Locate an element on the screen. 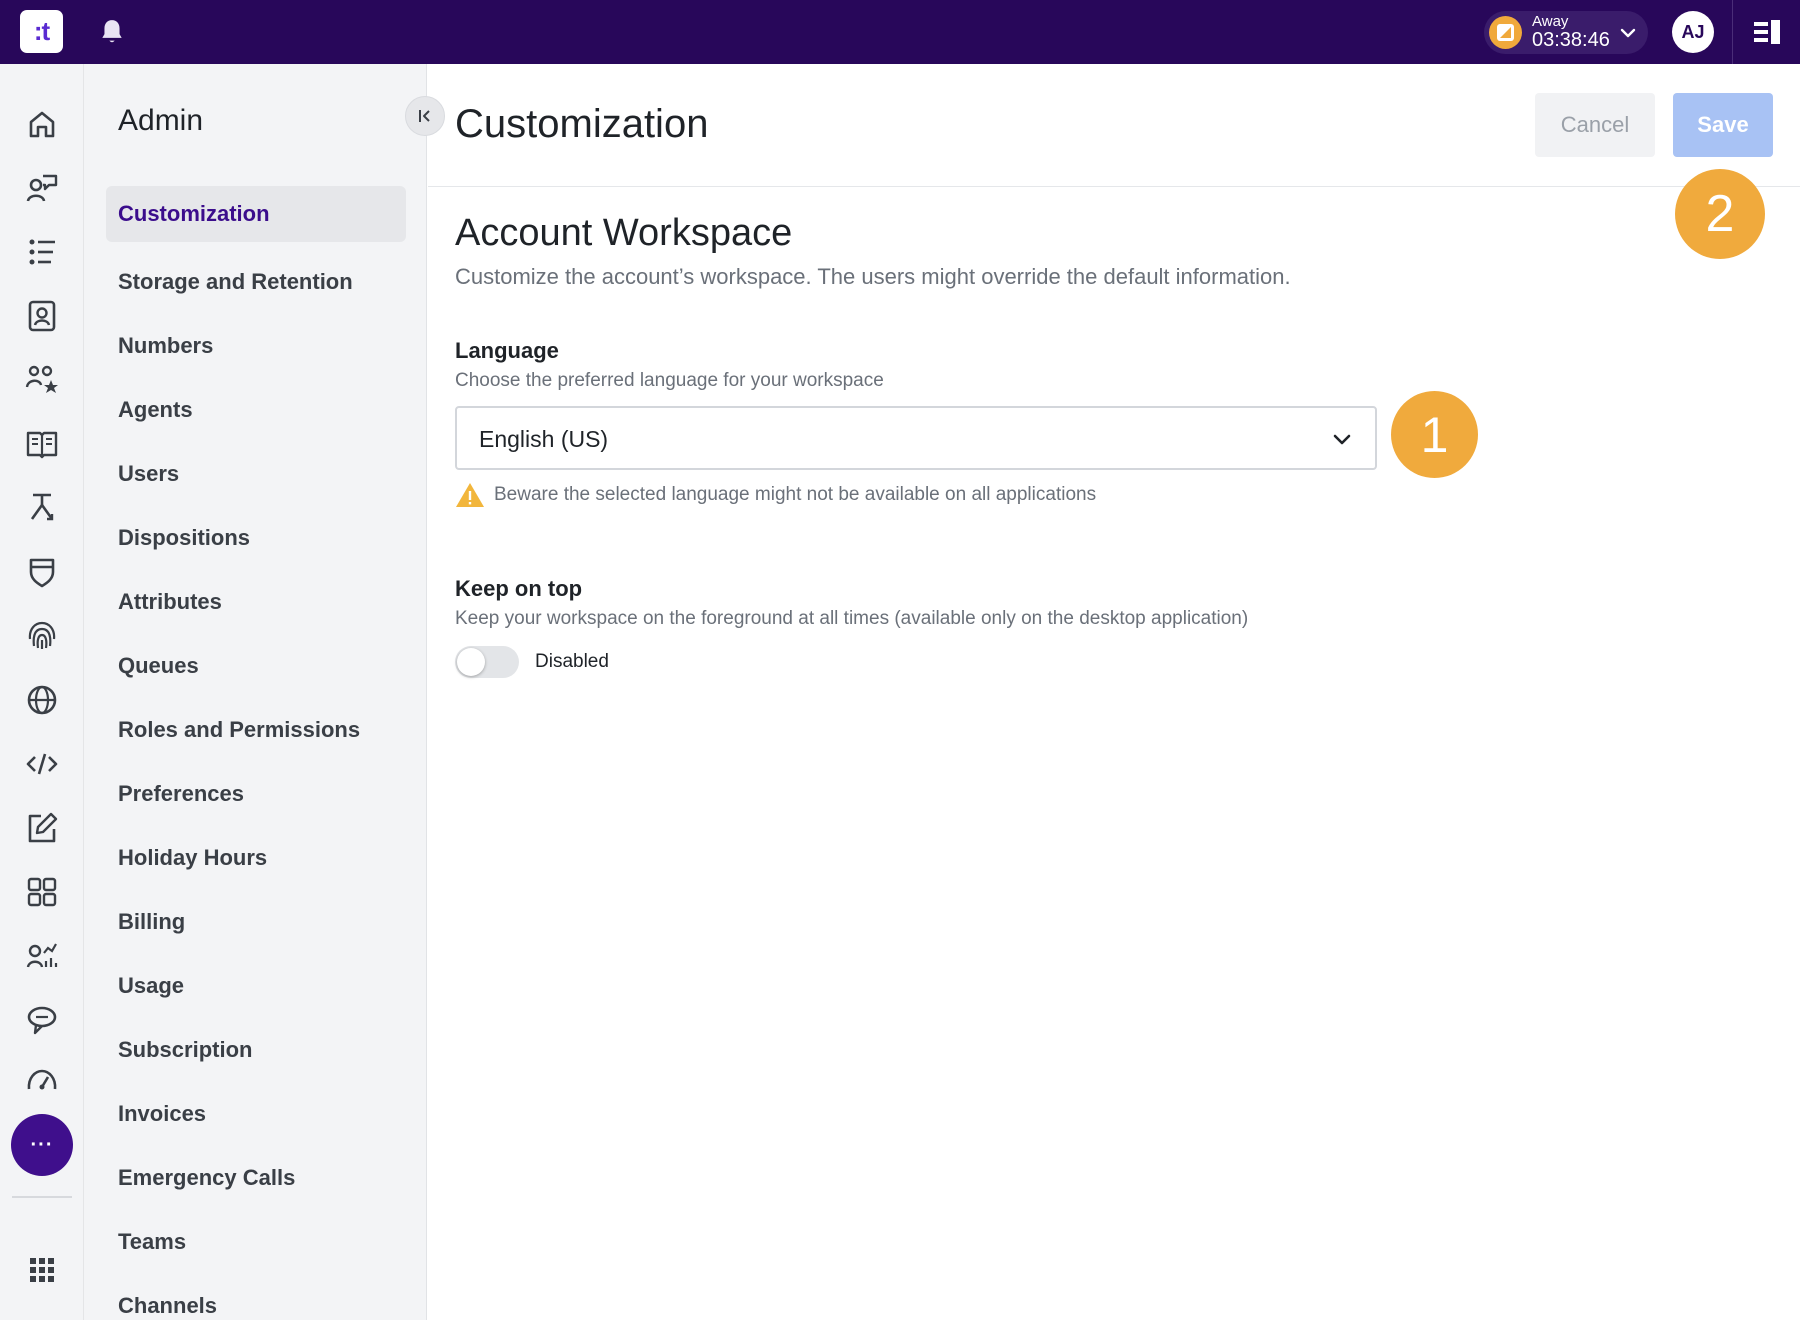  sidebar-item-dispositions: Dispositions is located at coordinates (256, 538).